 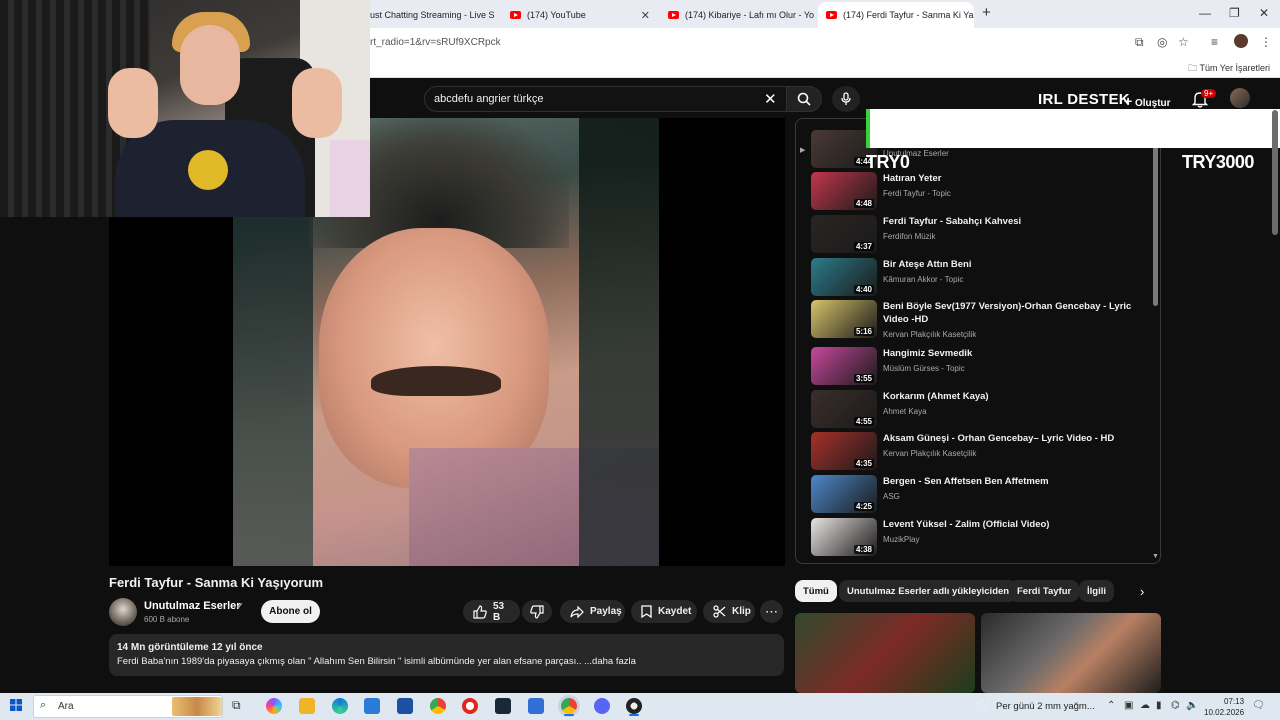 What do you see at coordinates (804, 99) in the screenshot?
I see `search-button` at bounding box center [804, 99].